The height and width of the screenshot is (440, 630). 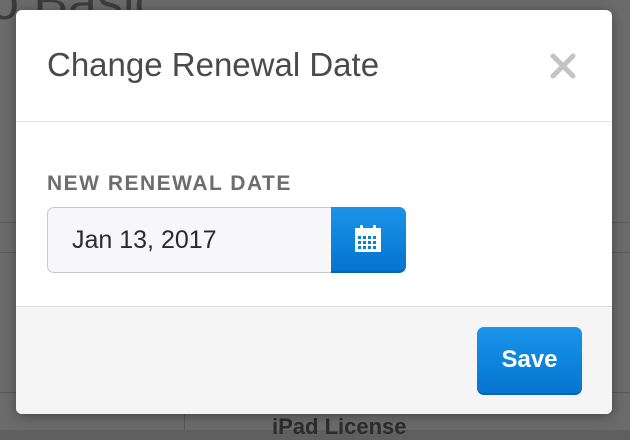 I want to click on new-renewal-date-label: NEW RENEWAL DATE, so click(x=169, y=183).